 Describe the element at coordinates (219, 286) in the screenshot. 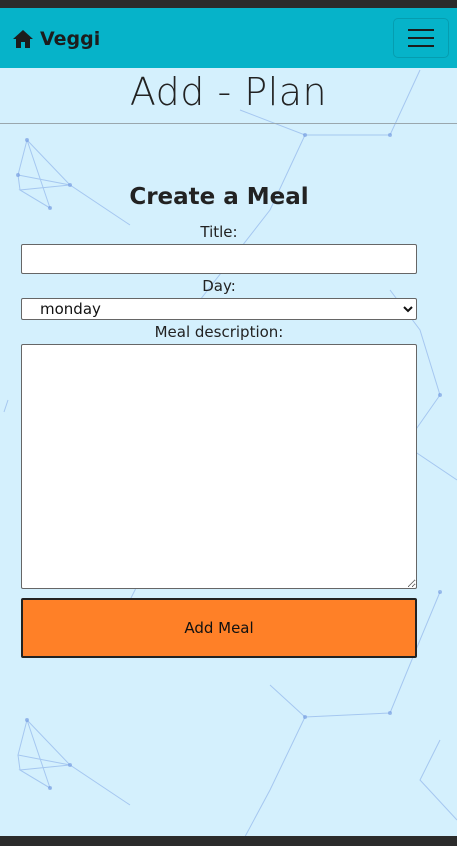

I see `day-label: Day:` at that location.